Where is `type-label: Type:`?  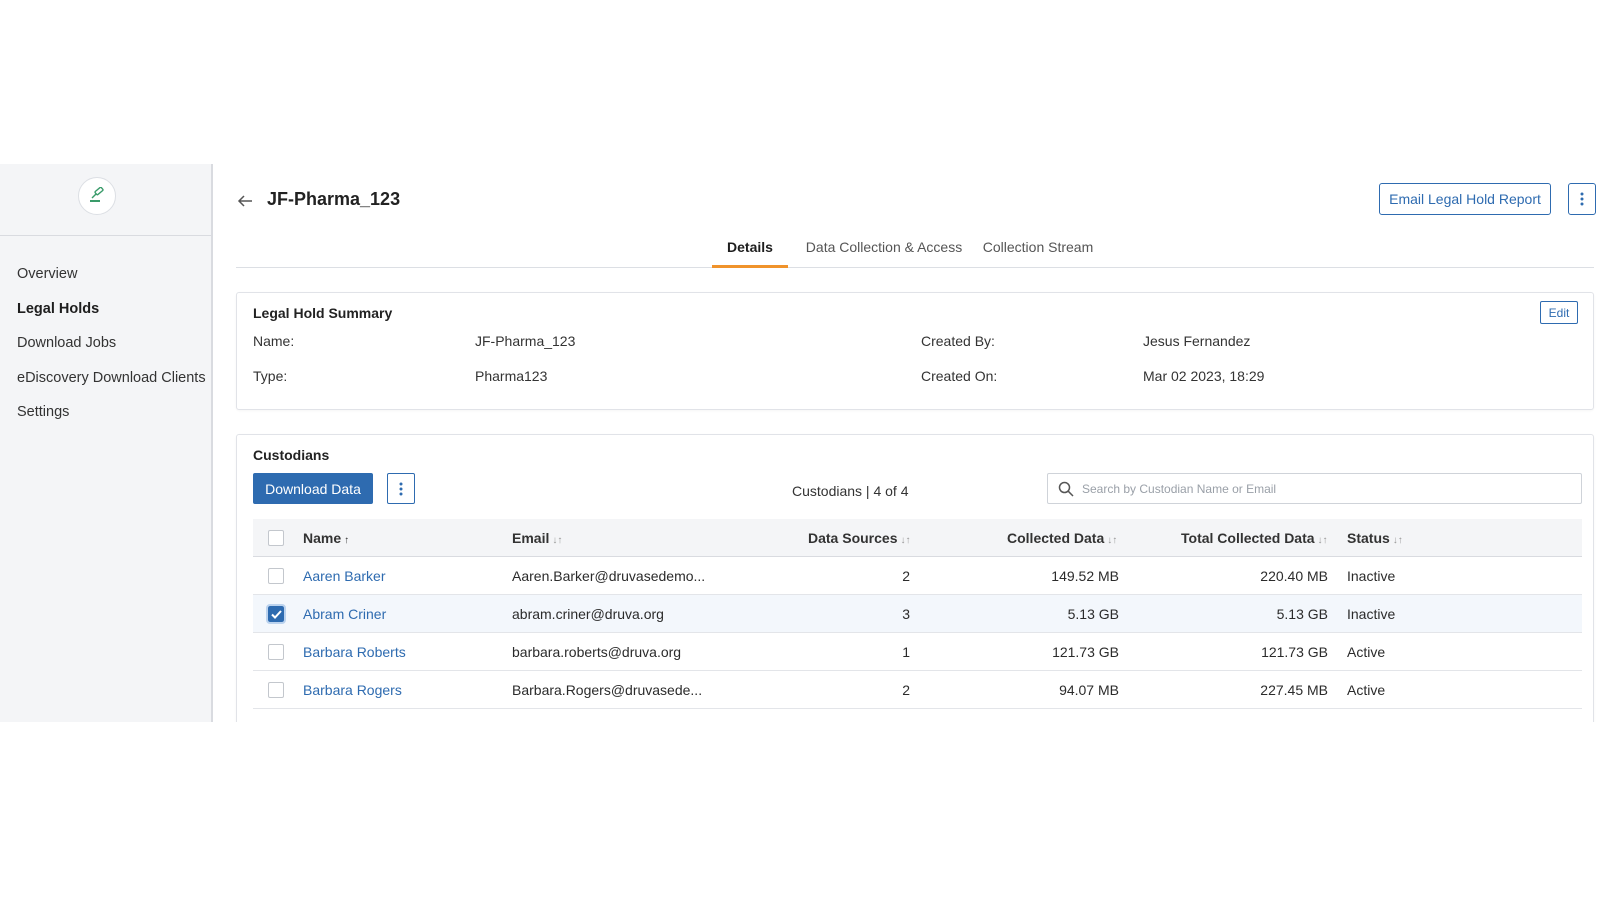 type-label: Type: is located at coordinates (270, 376).